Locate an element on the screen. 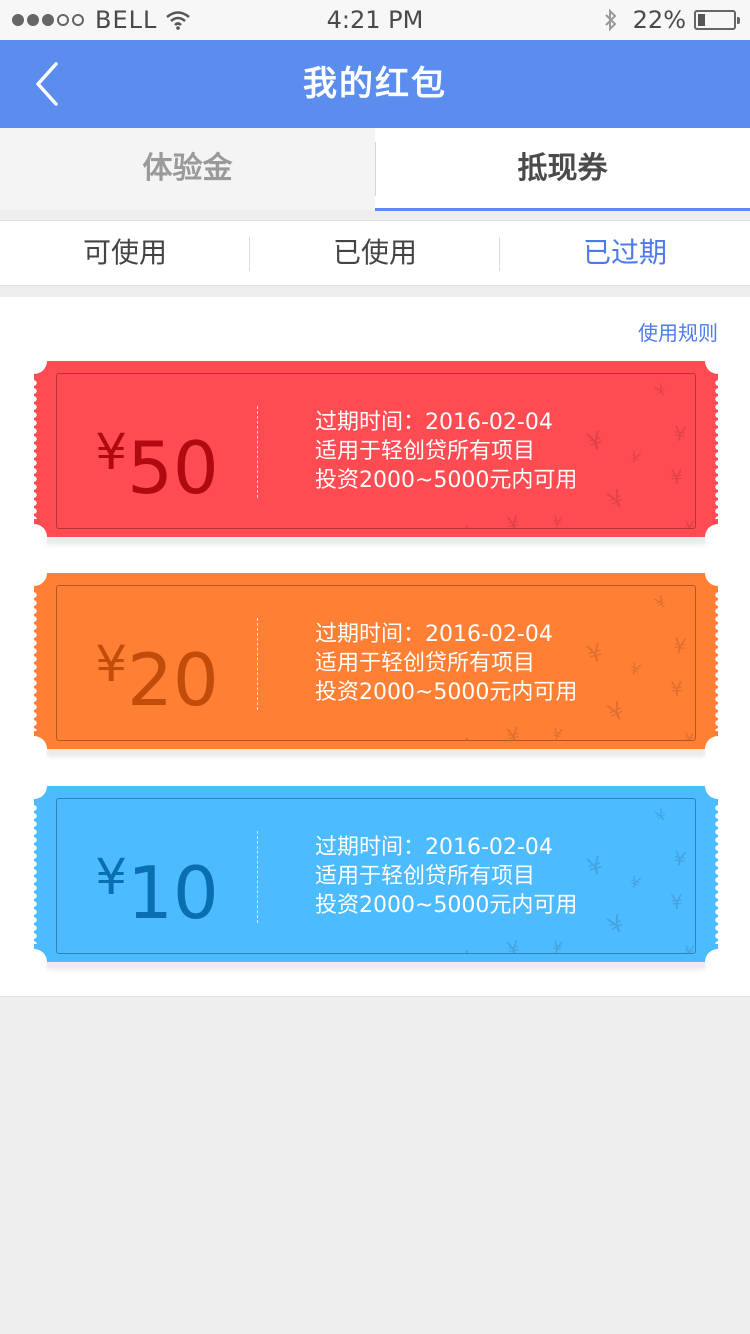  page-title: 我的红包 is located at coordinates (375, 84).